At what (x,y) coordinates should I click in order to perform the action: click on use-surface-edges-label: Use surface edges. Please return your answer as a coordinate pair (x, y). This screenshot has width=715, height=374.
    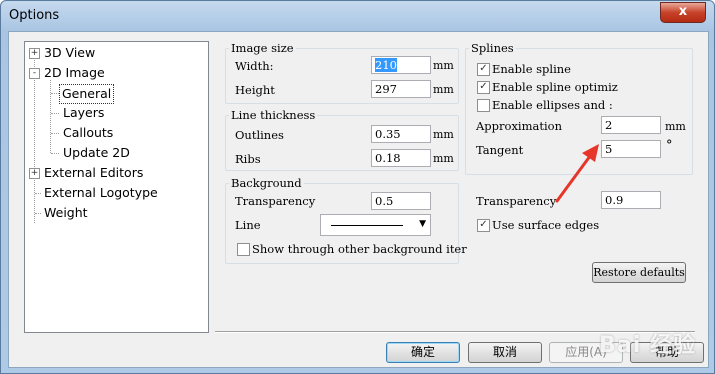
    Looking at the image, I should click on (546, 225).